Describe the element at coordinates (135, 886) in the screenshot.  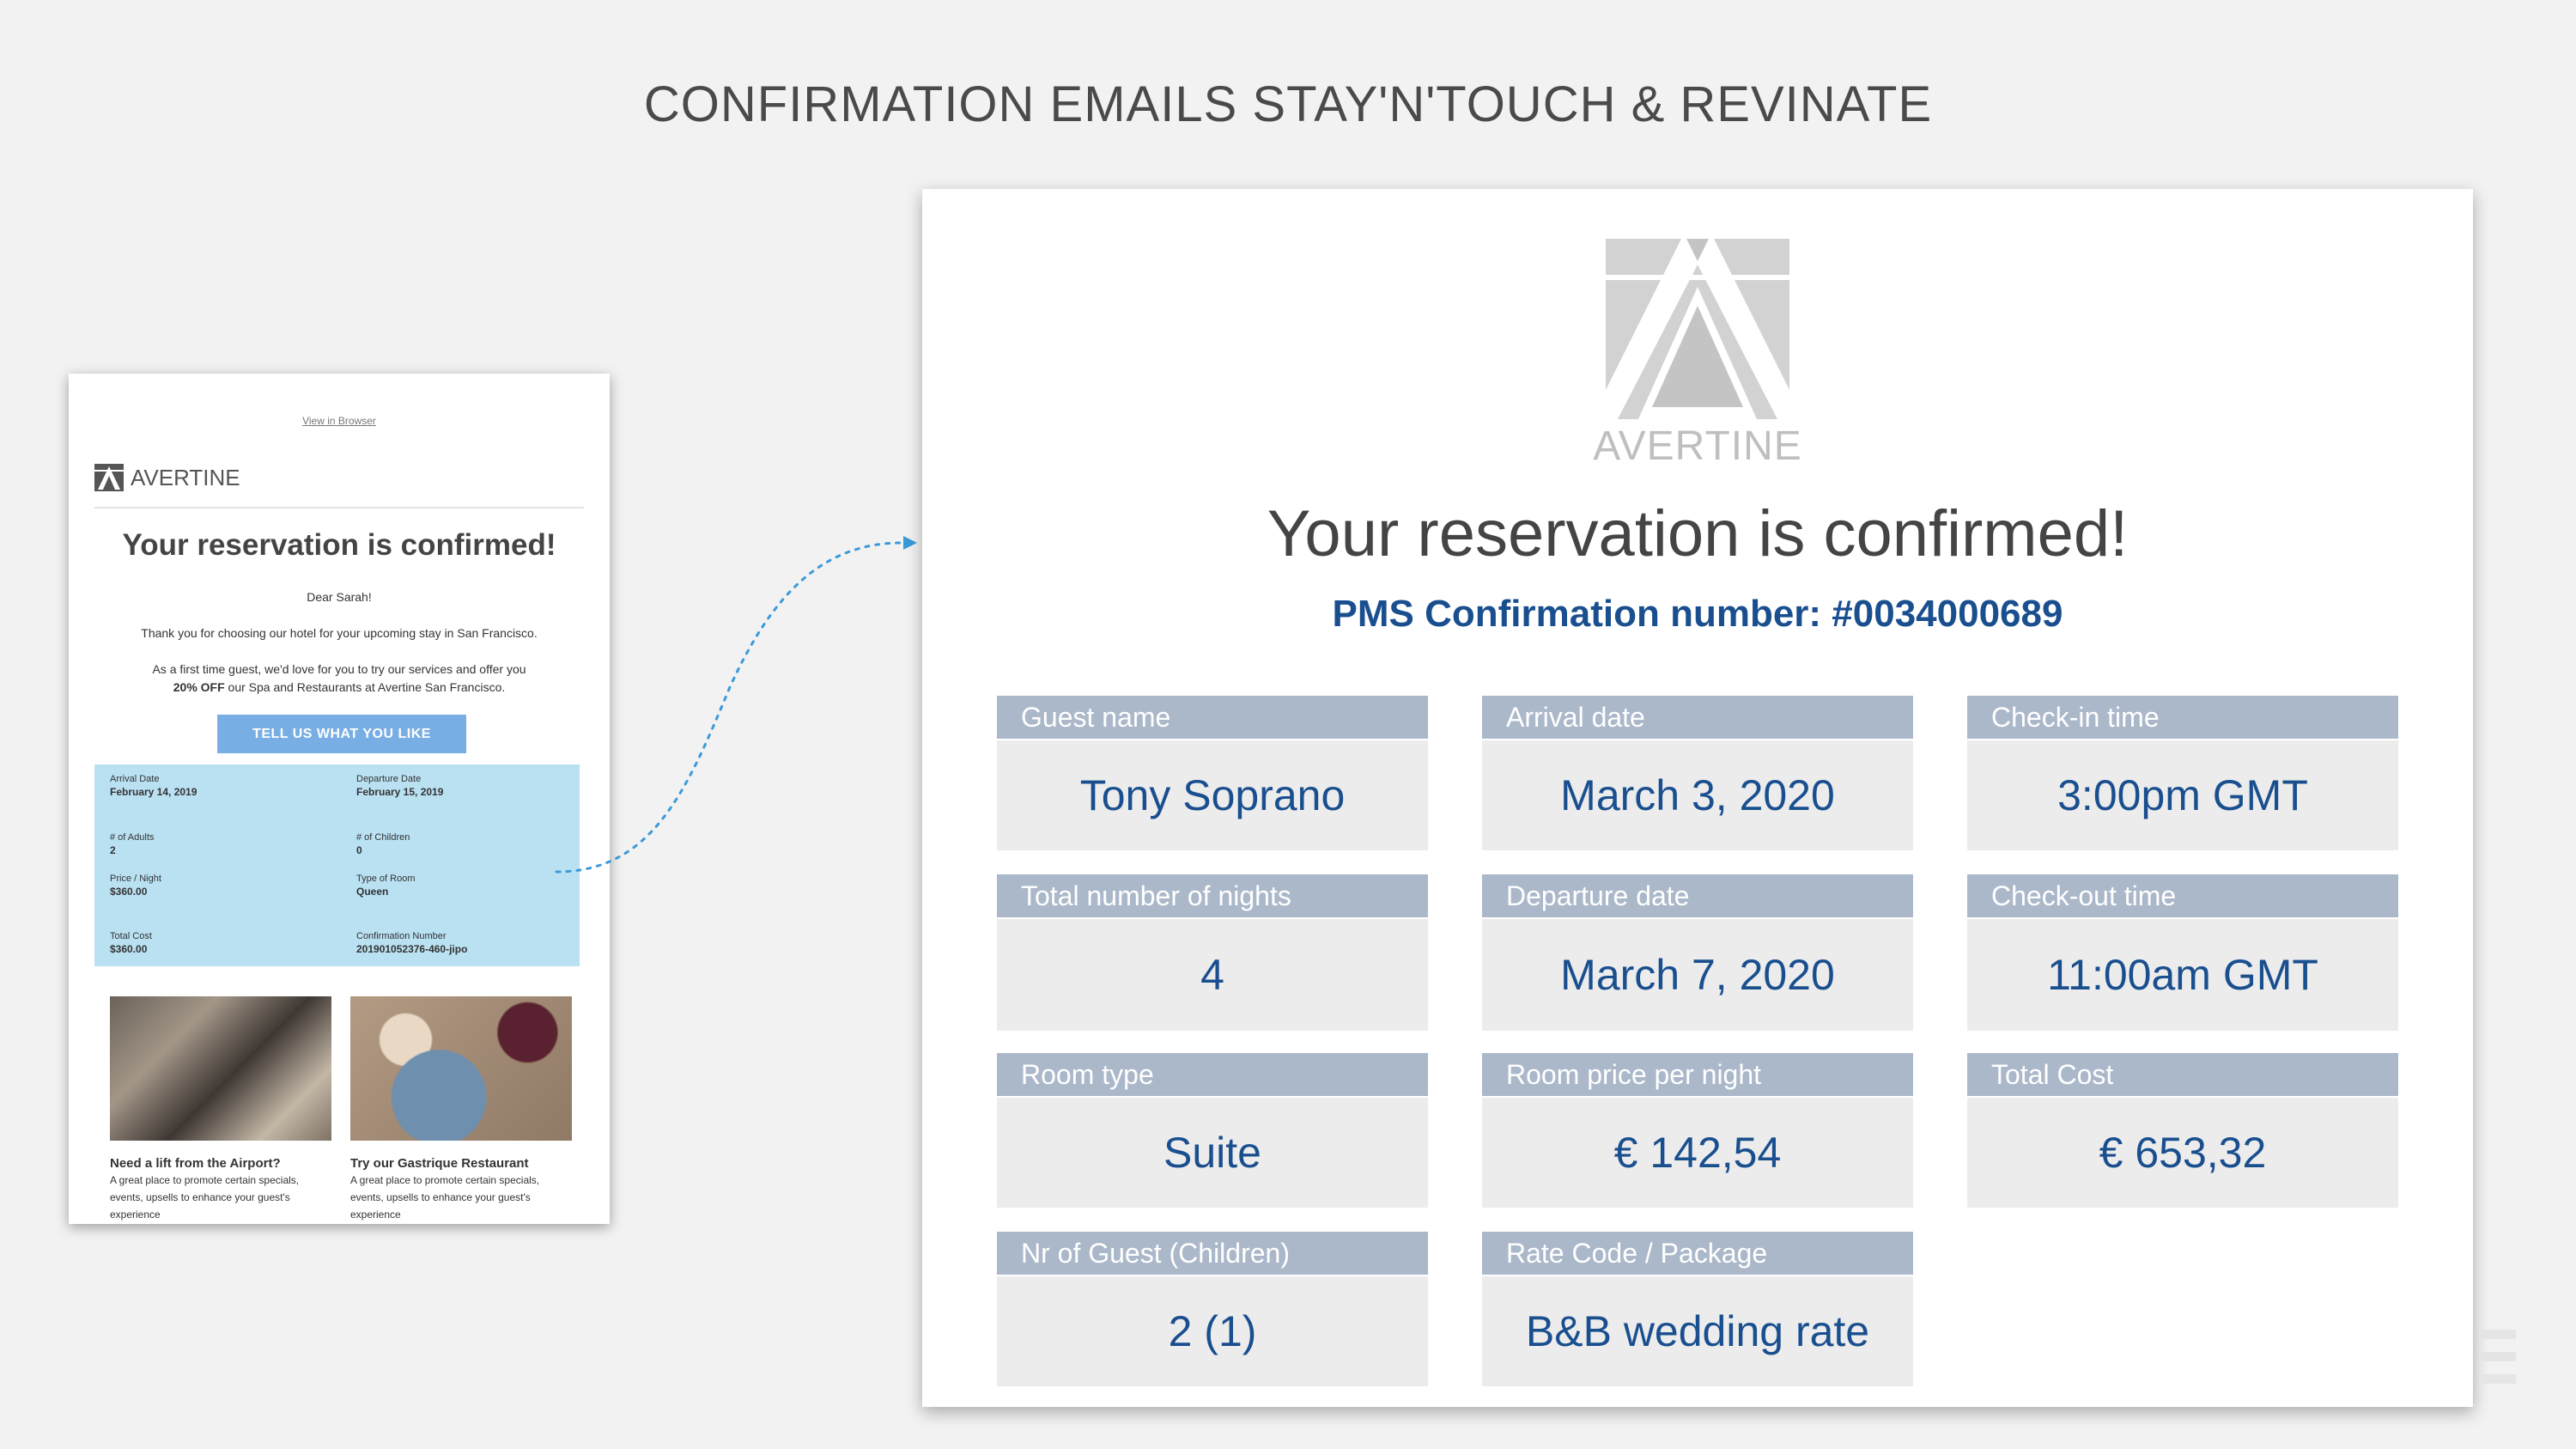
I see `thumb-field-price: Price / Night $360.00` at that location.